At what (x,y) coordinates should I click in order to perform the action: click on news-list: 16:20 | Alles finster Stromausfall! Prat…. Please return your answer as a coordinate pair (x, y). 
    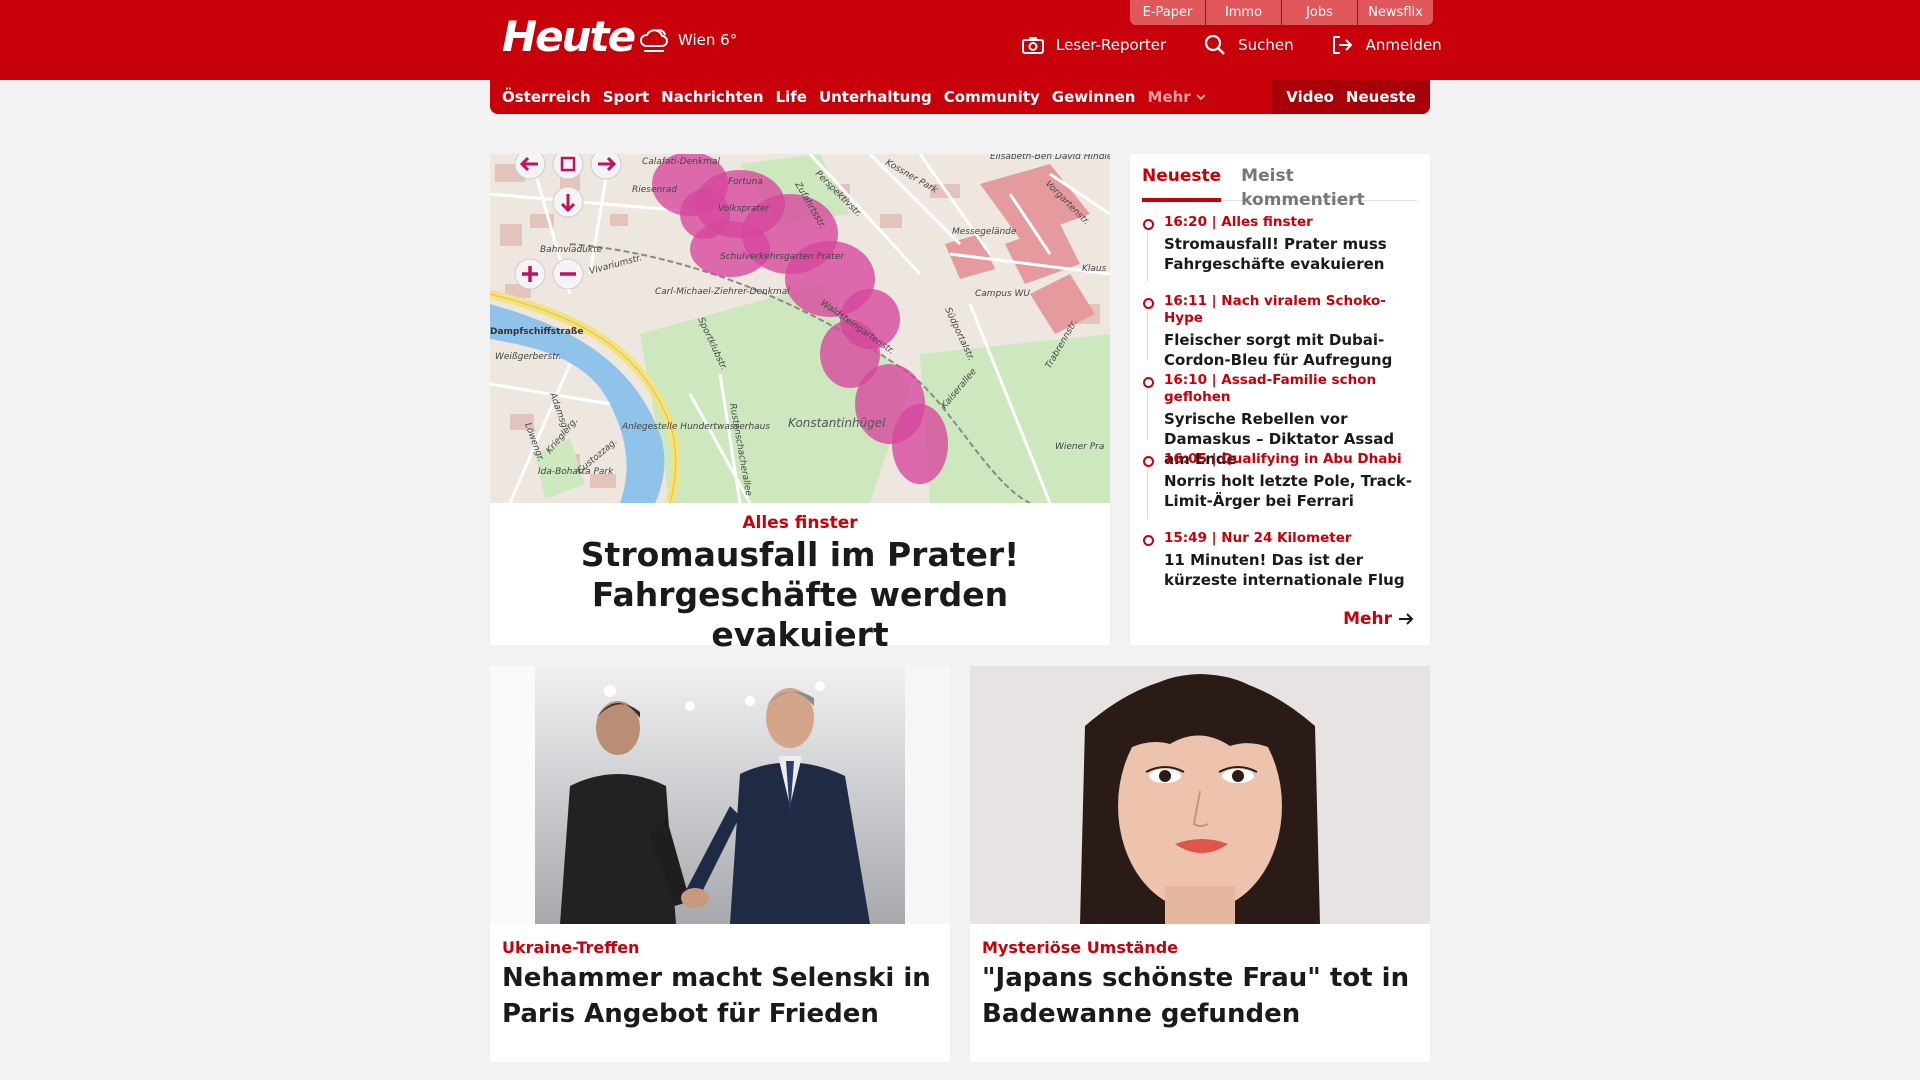
    Looking at the image, I should click on (1282, 411).